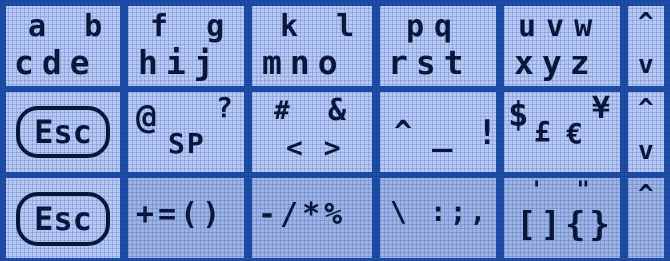 The width and height of the screenshot is (670, 261). I want to click on key-backslash-punct: \ :;,, so click(438, 218).